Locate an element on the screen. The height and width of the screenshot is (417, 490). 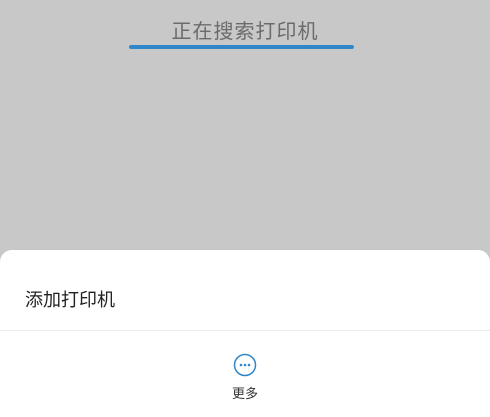
more-button: 更多 is located at coordinates (245, 377).